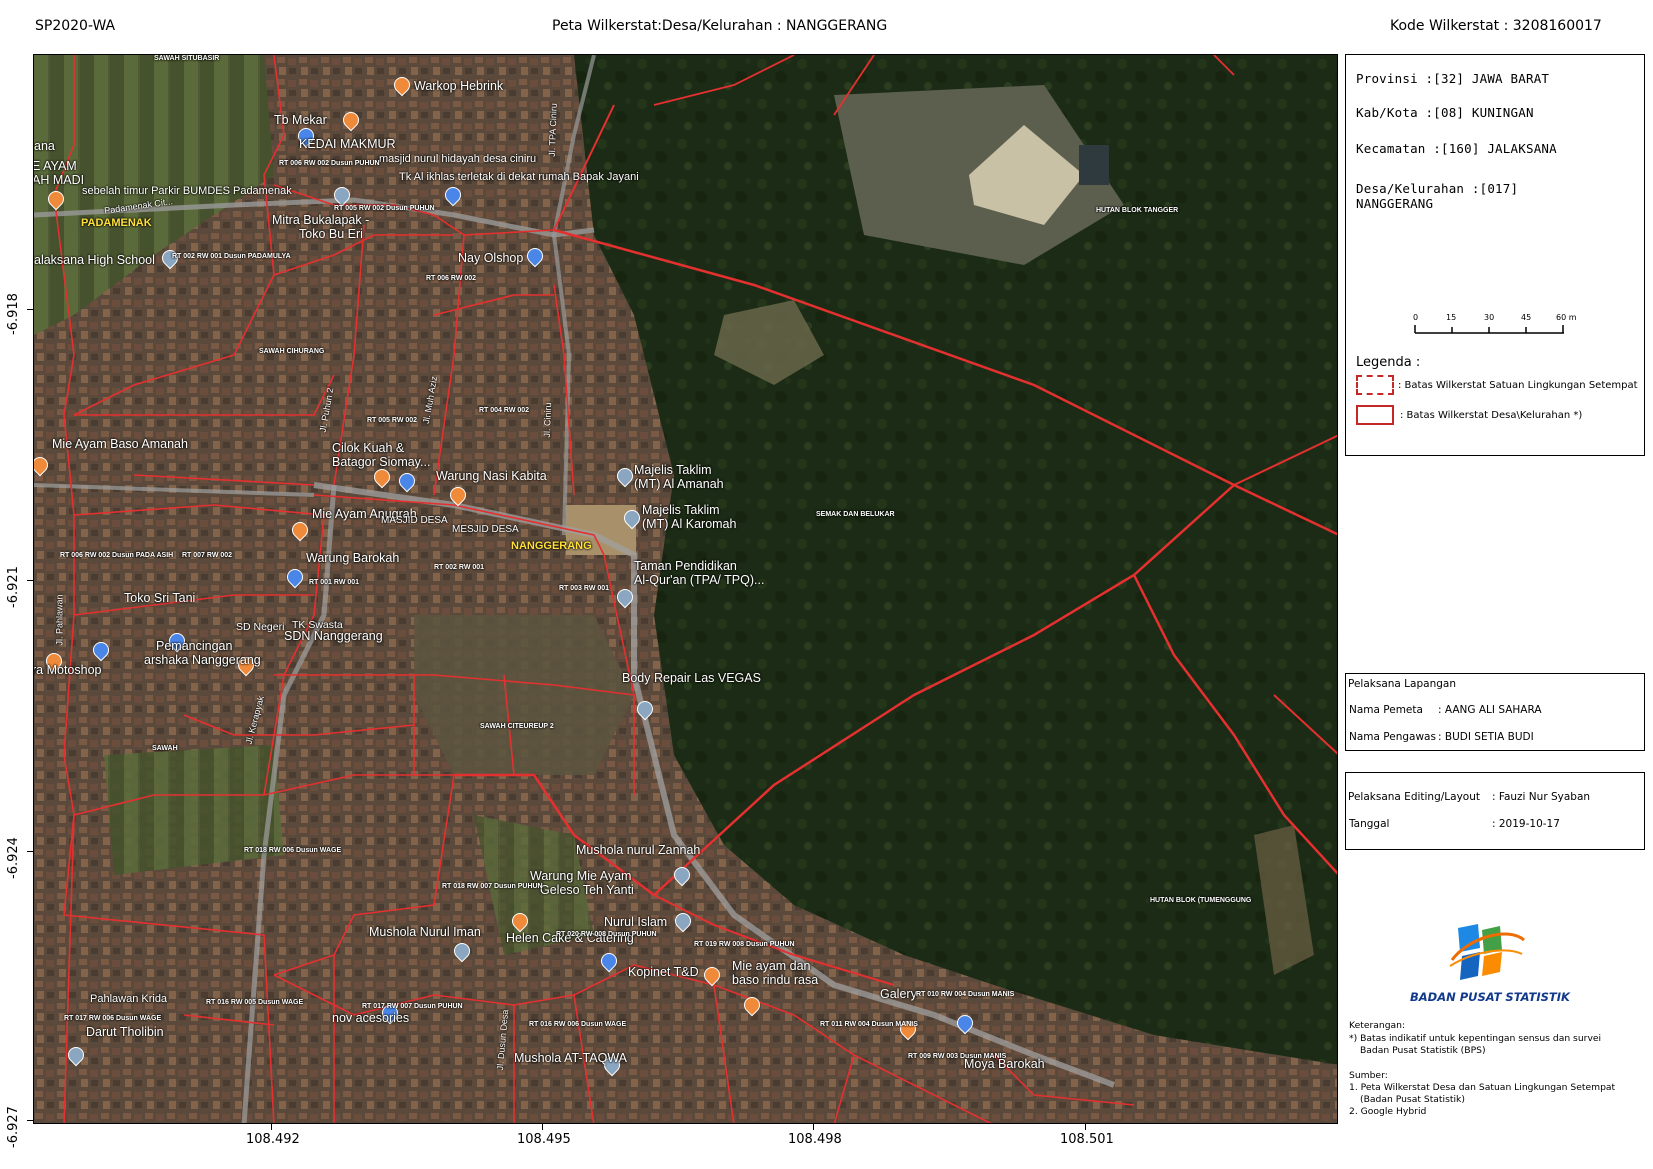 This screenshot has width=1653, height=1169. I want to click on lon-label-4: 108.501, so click(1087, 1139).